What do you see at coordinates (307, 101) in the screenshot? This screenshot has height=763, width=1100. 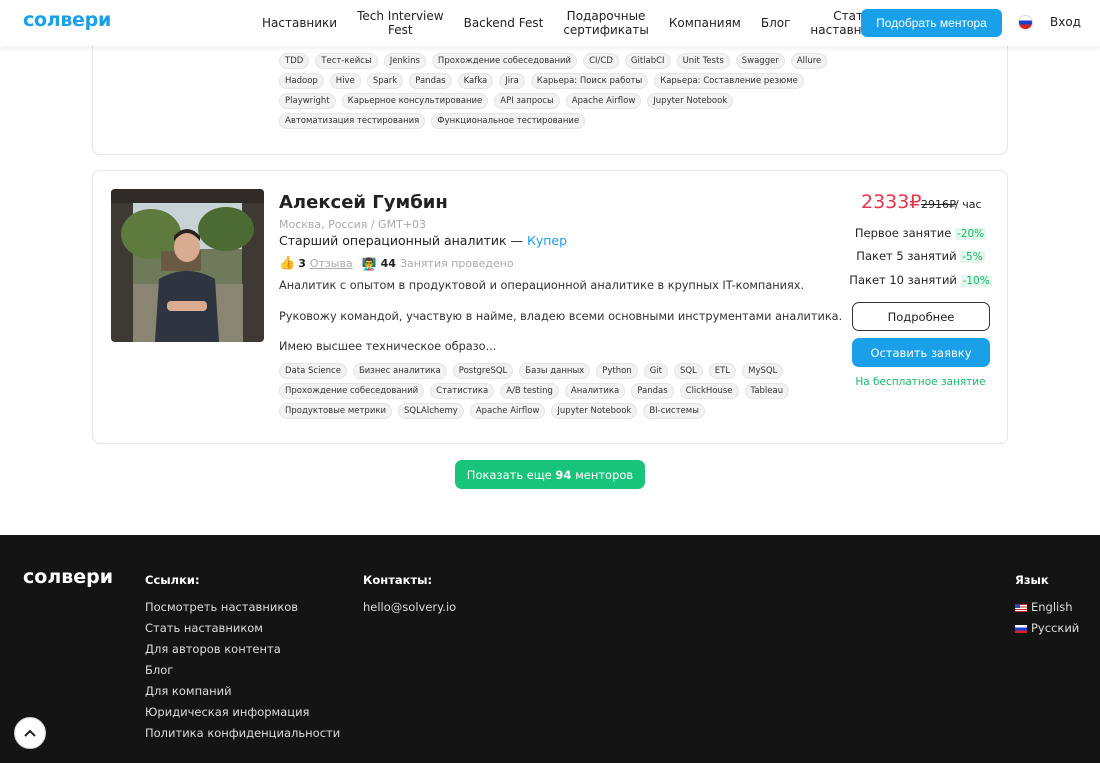 I see `skill-tag: Playwright` at bounding box center [307, 101].